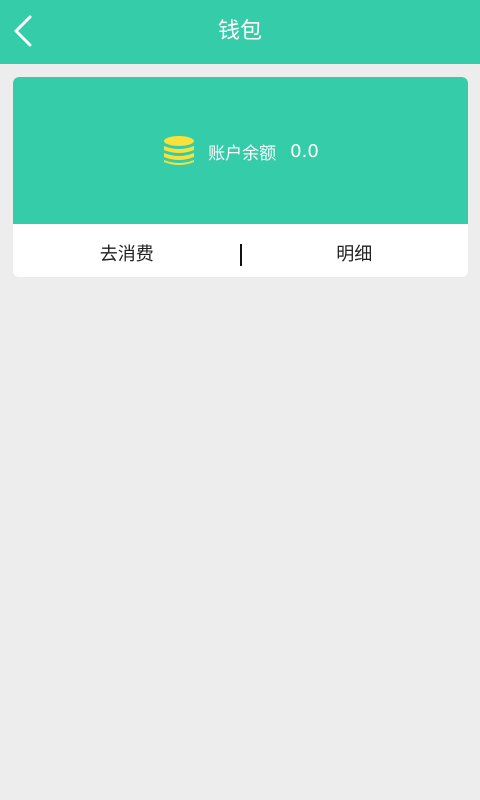 The image size is (480, 800). Describe the element at coordinates (355, 250) in the screenshot. I see `detail-button: 明细` at that location.